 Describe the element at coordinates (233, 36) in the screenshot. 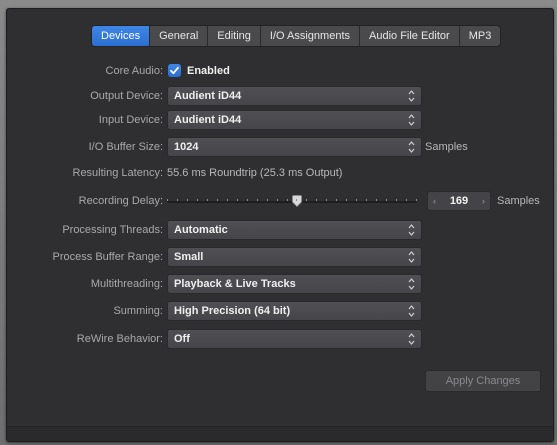

I see `tab-editing: Editing` at that location.